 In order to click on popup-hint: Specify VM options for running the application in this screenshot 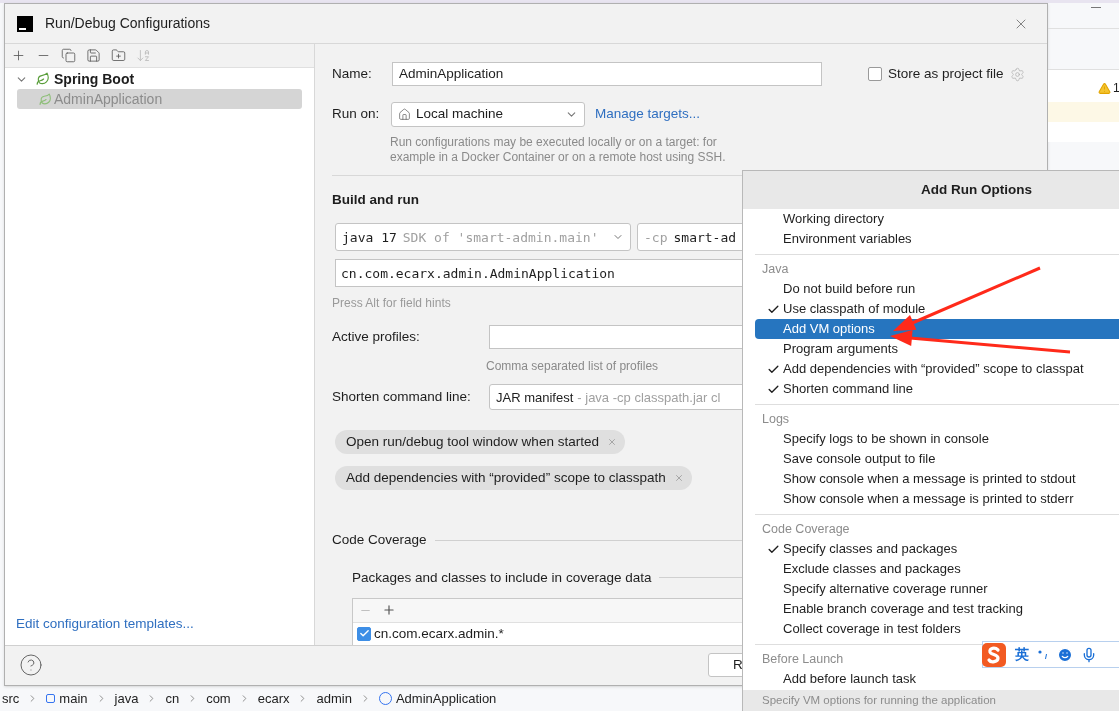, I will do `click(879, 700)`.